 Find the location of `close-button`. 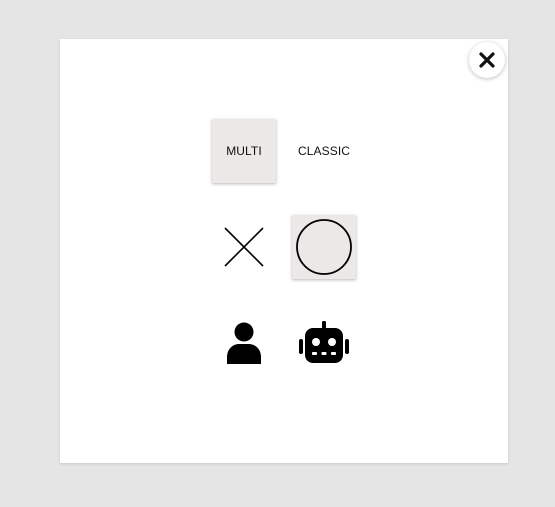

close-button is located at coordinates (487, 60).